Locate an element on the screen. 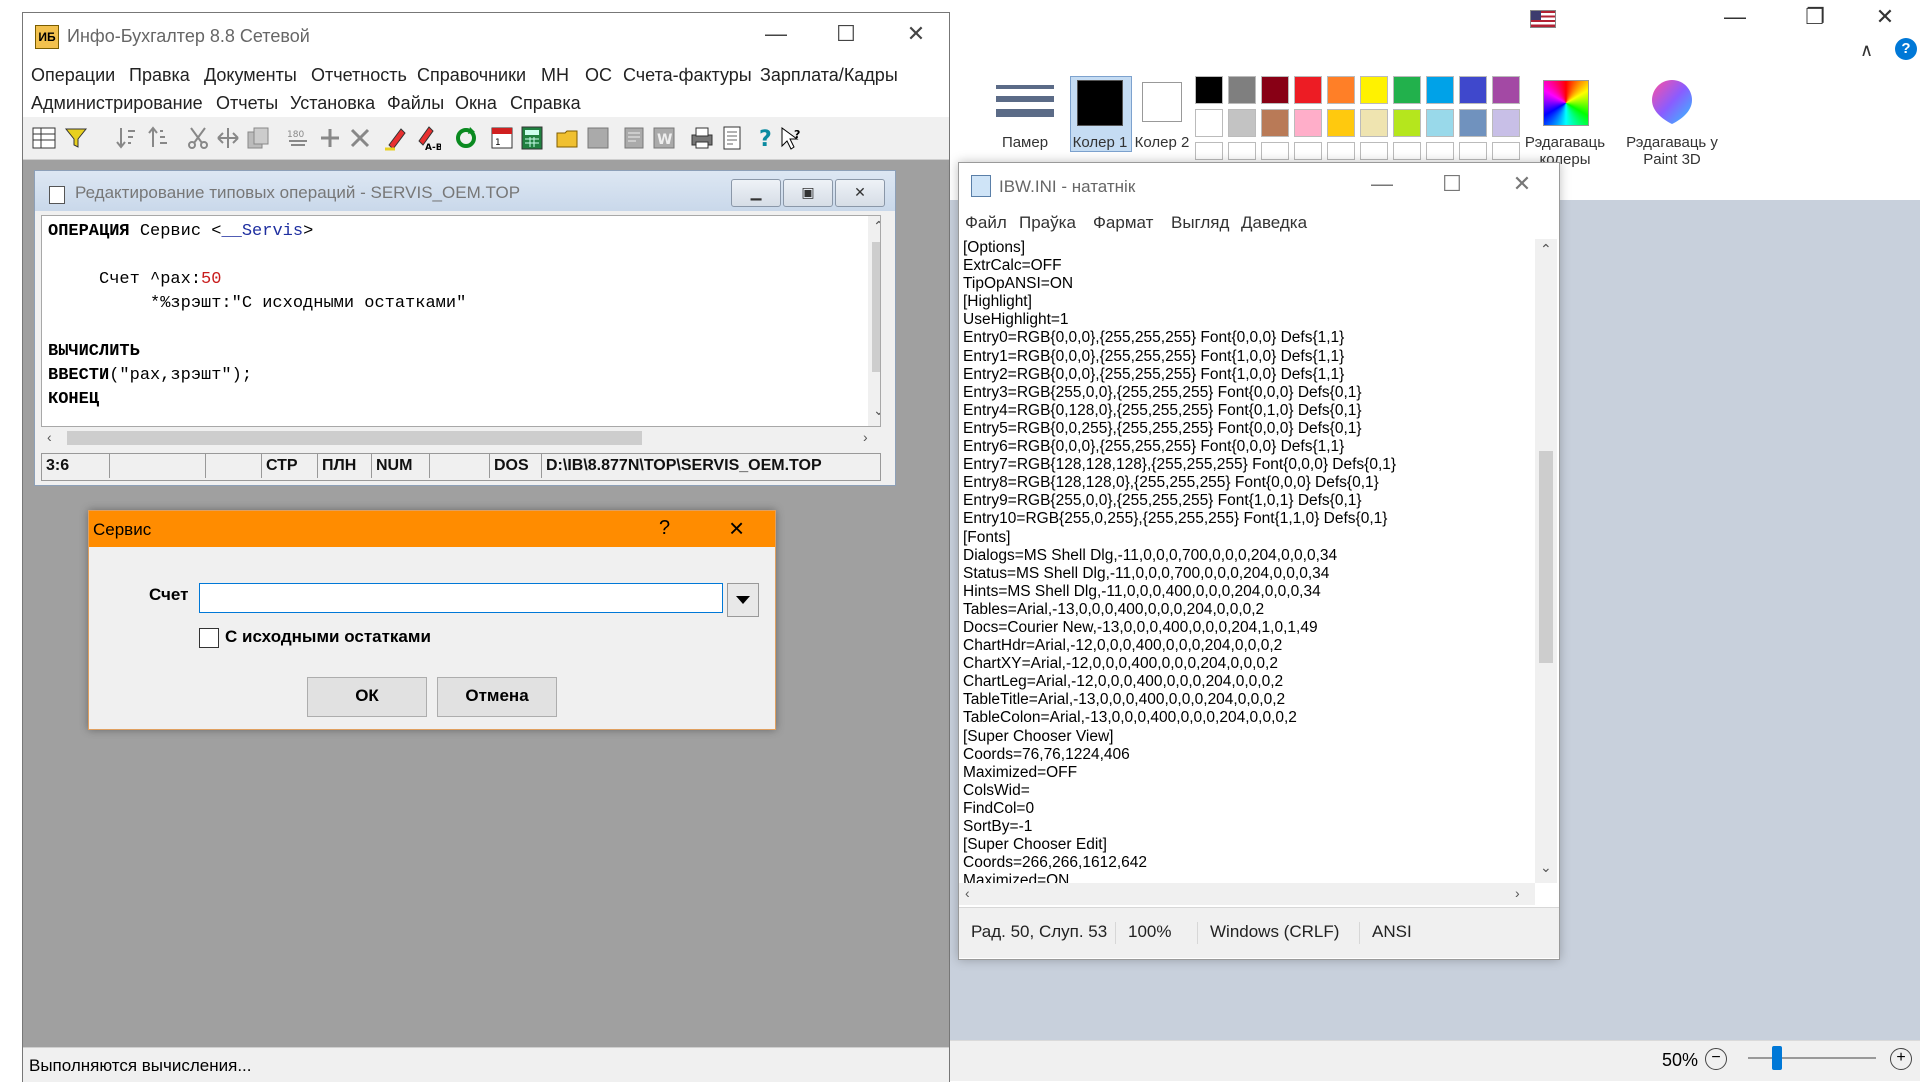 The width and height of the screenshot is (1920, 1082). zoom-in-button: + is located at coordinates (1901, 1059).